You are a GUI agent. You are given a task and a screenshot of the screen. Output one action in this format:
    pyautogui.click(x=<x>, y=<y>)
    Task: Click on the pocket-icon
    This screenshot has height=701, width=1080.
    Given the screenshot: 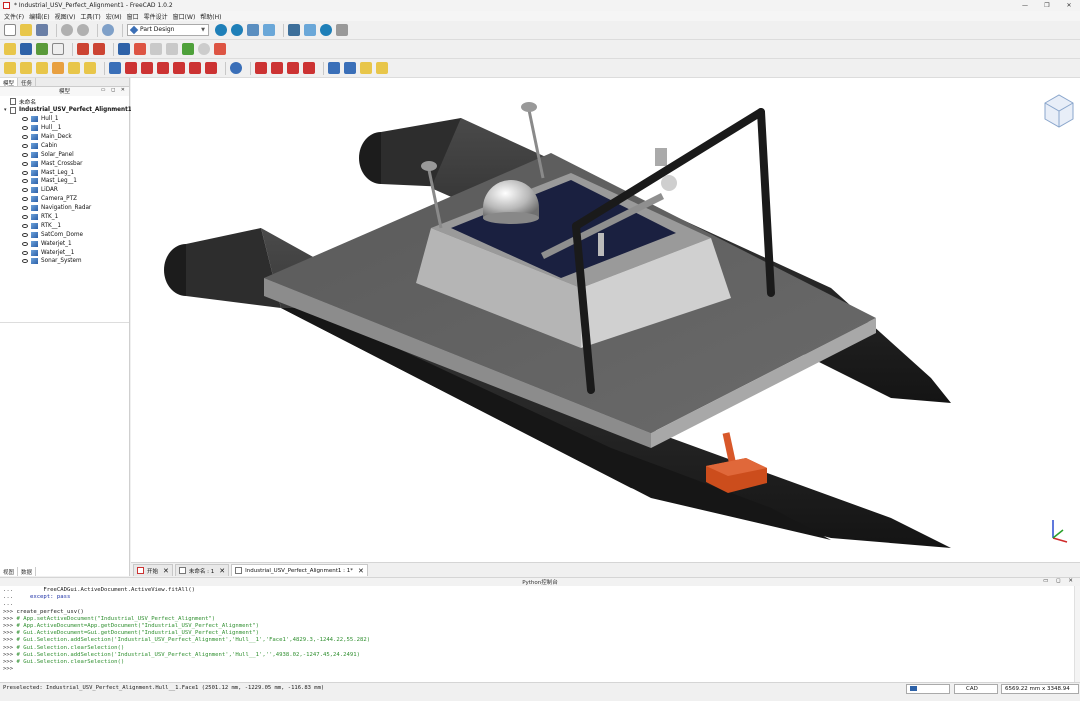 What is the action you would take?
    pyautogui.click(x=115, y=68)
    